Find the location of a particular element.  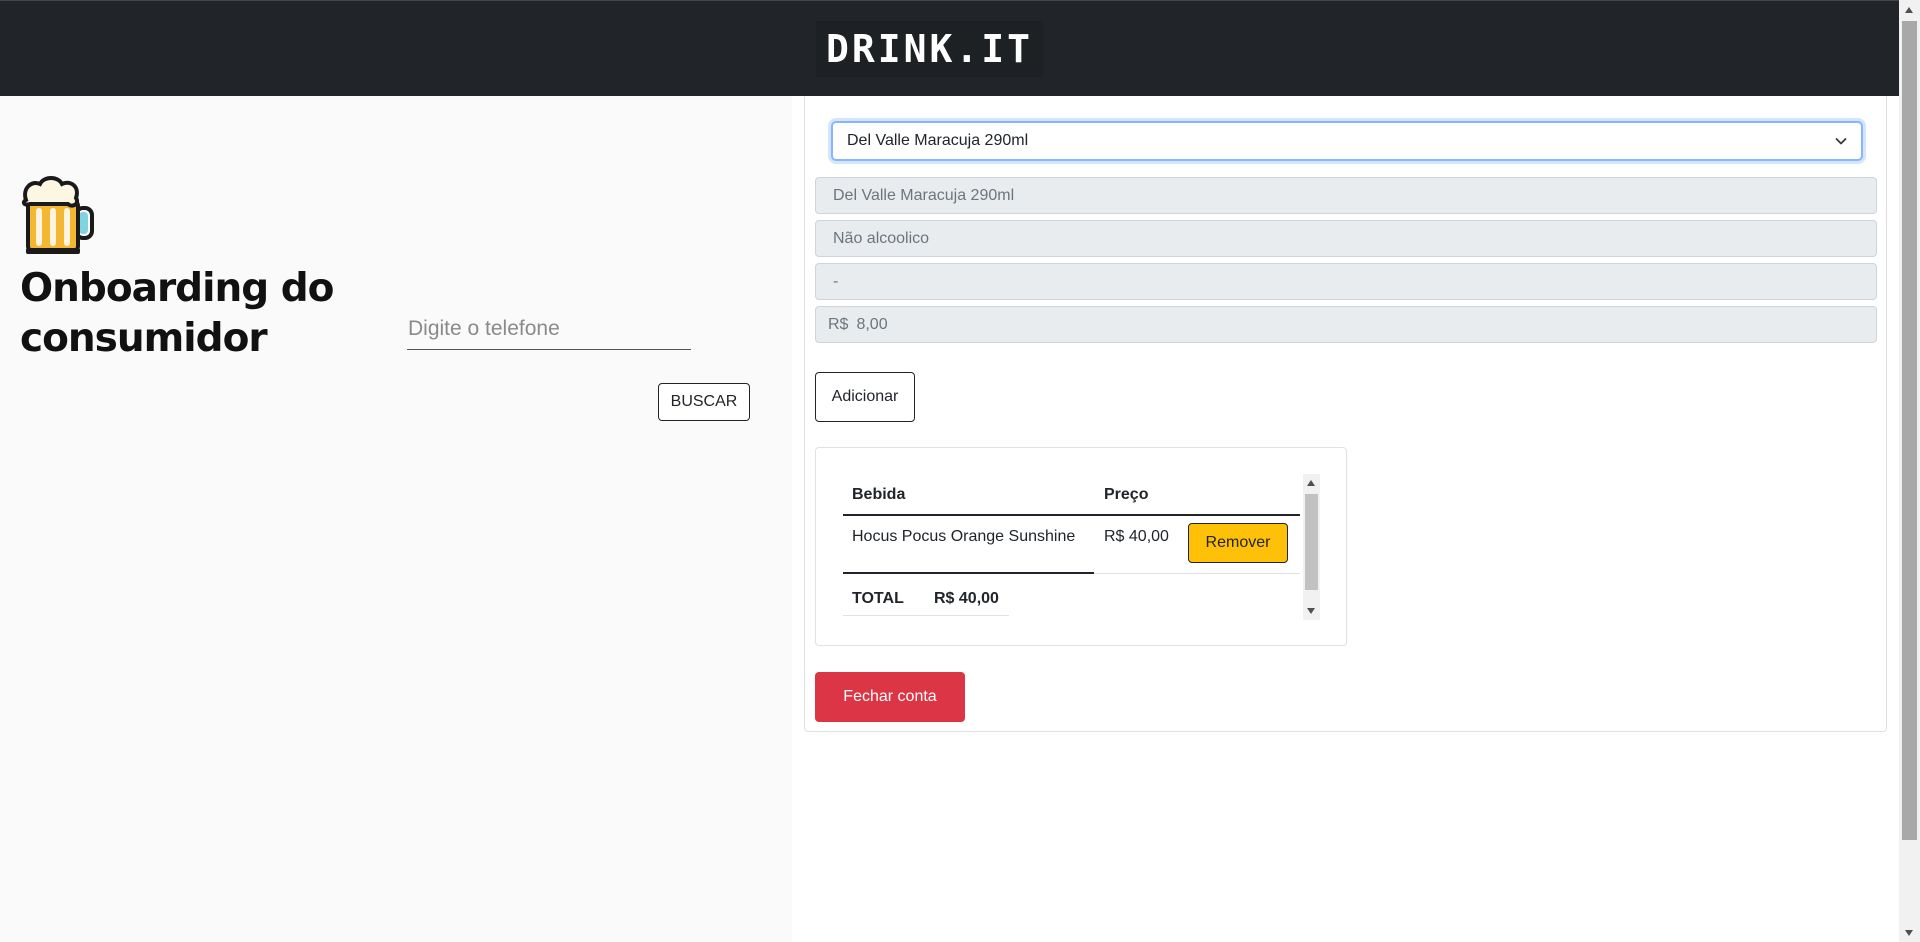

product-category-value: Não alcoolico is located at coordinates (881, 238).